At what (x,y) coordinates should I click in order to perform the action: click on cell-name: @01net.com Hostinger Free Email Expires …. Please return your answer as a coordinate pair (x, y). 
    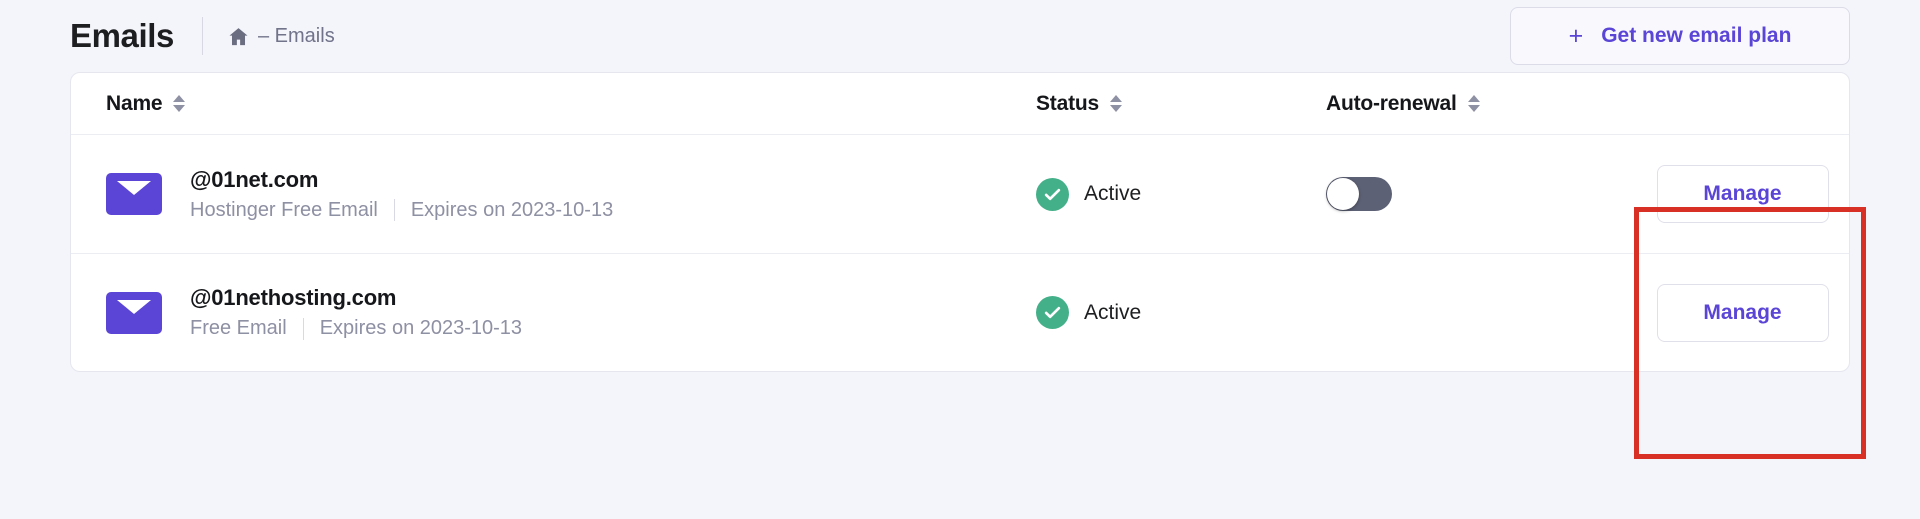
    Looking at the image, I should click on (571, 194).